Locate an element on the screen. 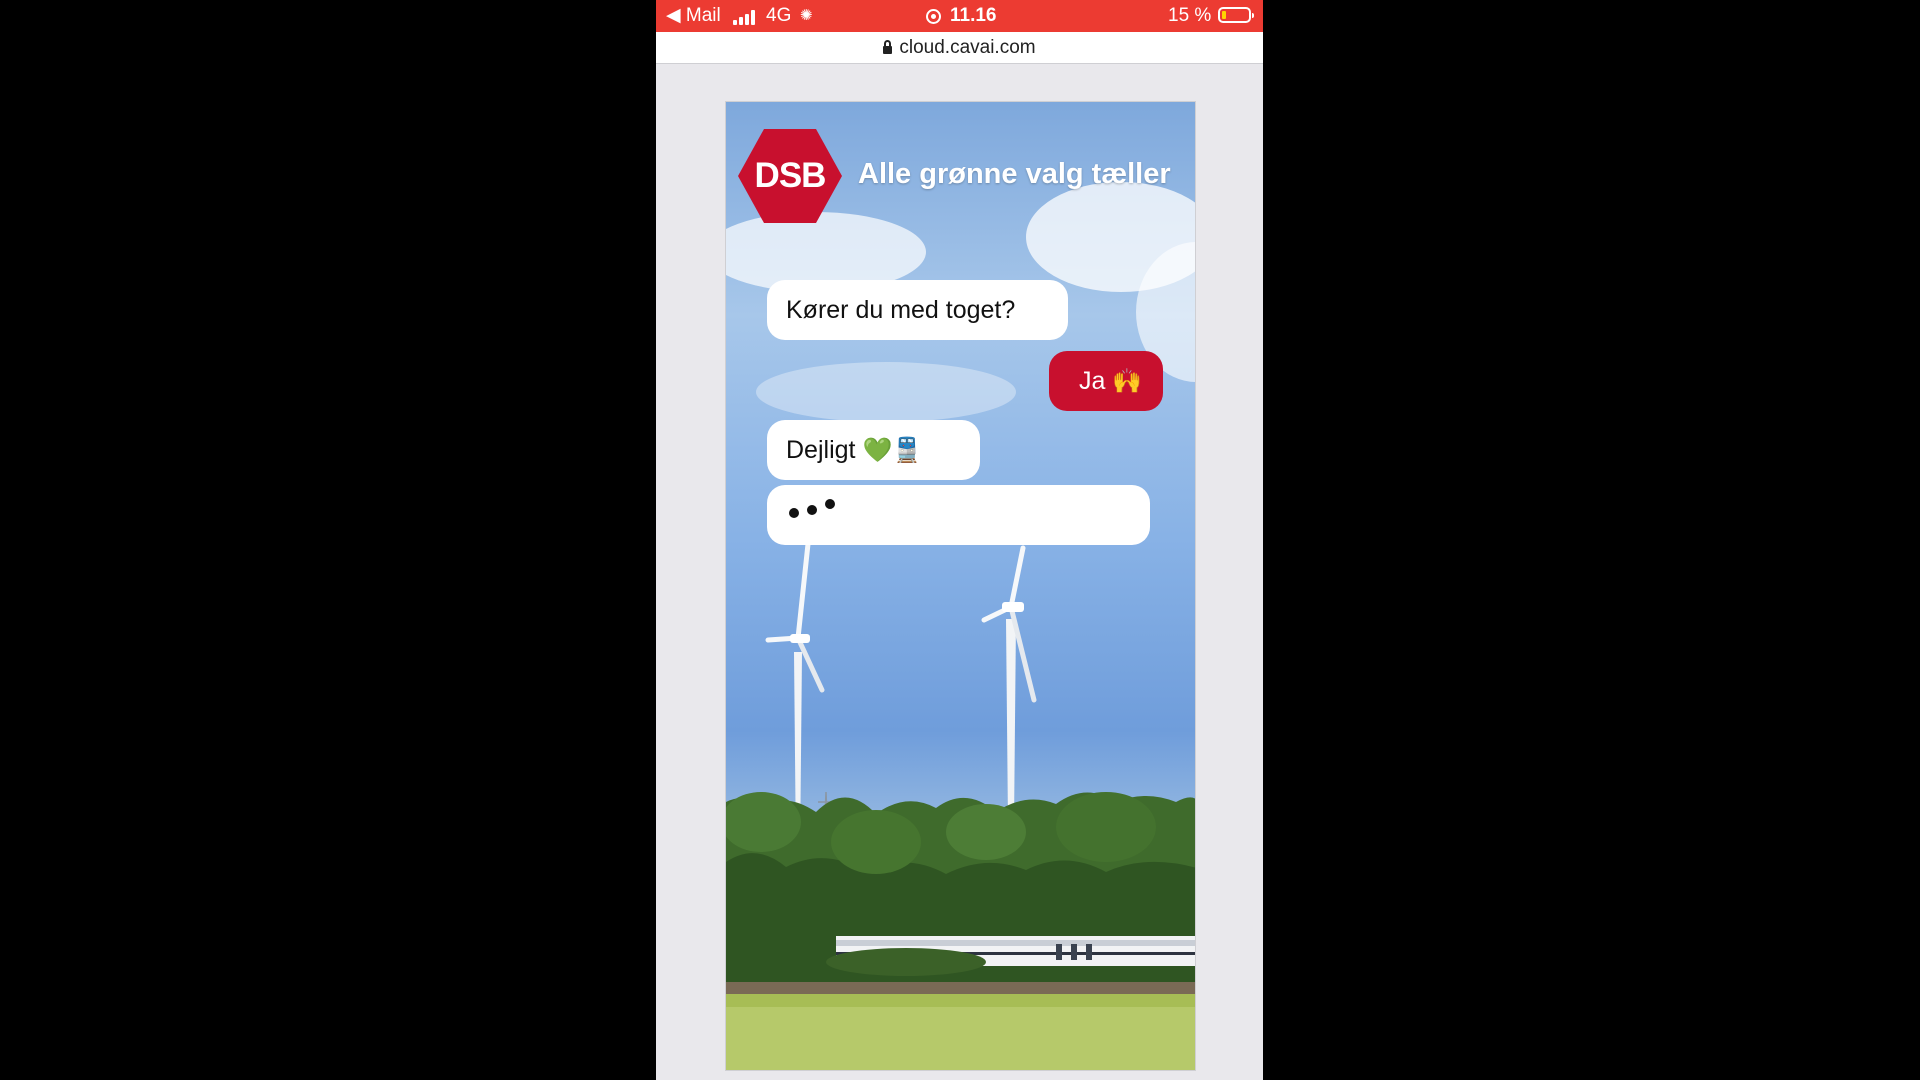 The width and height of the screenshot is (1920, 1080). battery-percentage: 15 % is located at coordinates (1190, 15).